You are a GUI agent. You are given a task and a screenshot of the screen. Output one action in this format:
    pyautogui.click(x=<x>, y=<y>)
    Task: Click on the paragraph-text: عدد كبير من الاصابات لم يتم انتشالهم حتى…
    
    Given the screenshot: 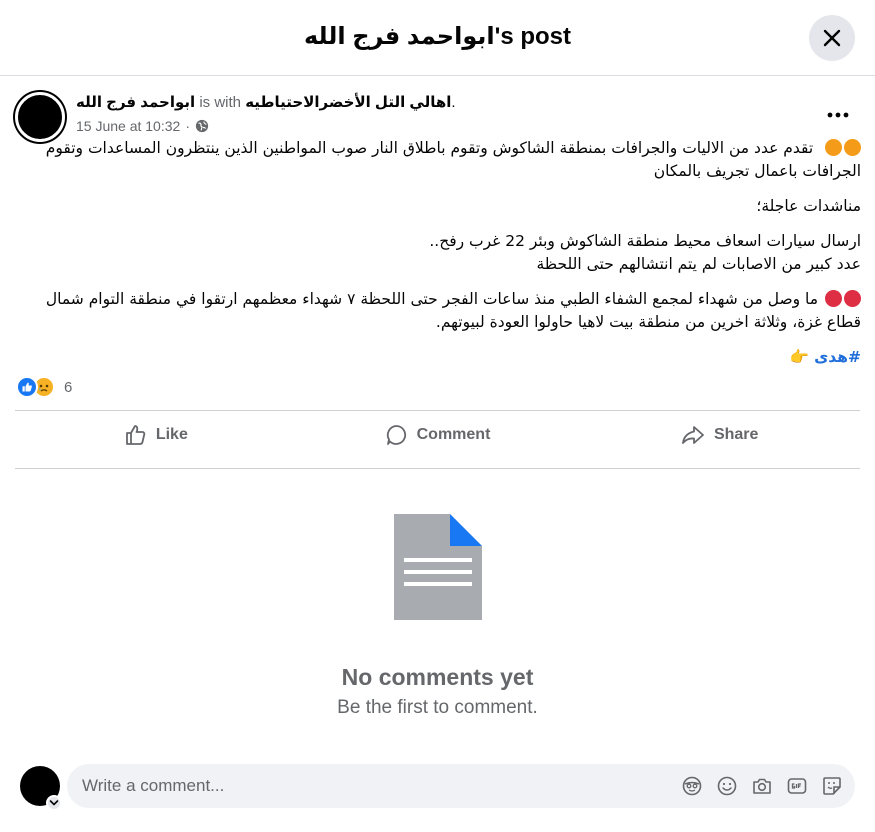 What is the action you would take?
    pyautogui.click(x=699, y=264)
    